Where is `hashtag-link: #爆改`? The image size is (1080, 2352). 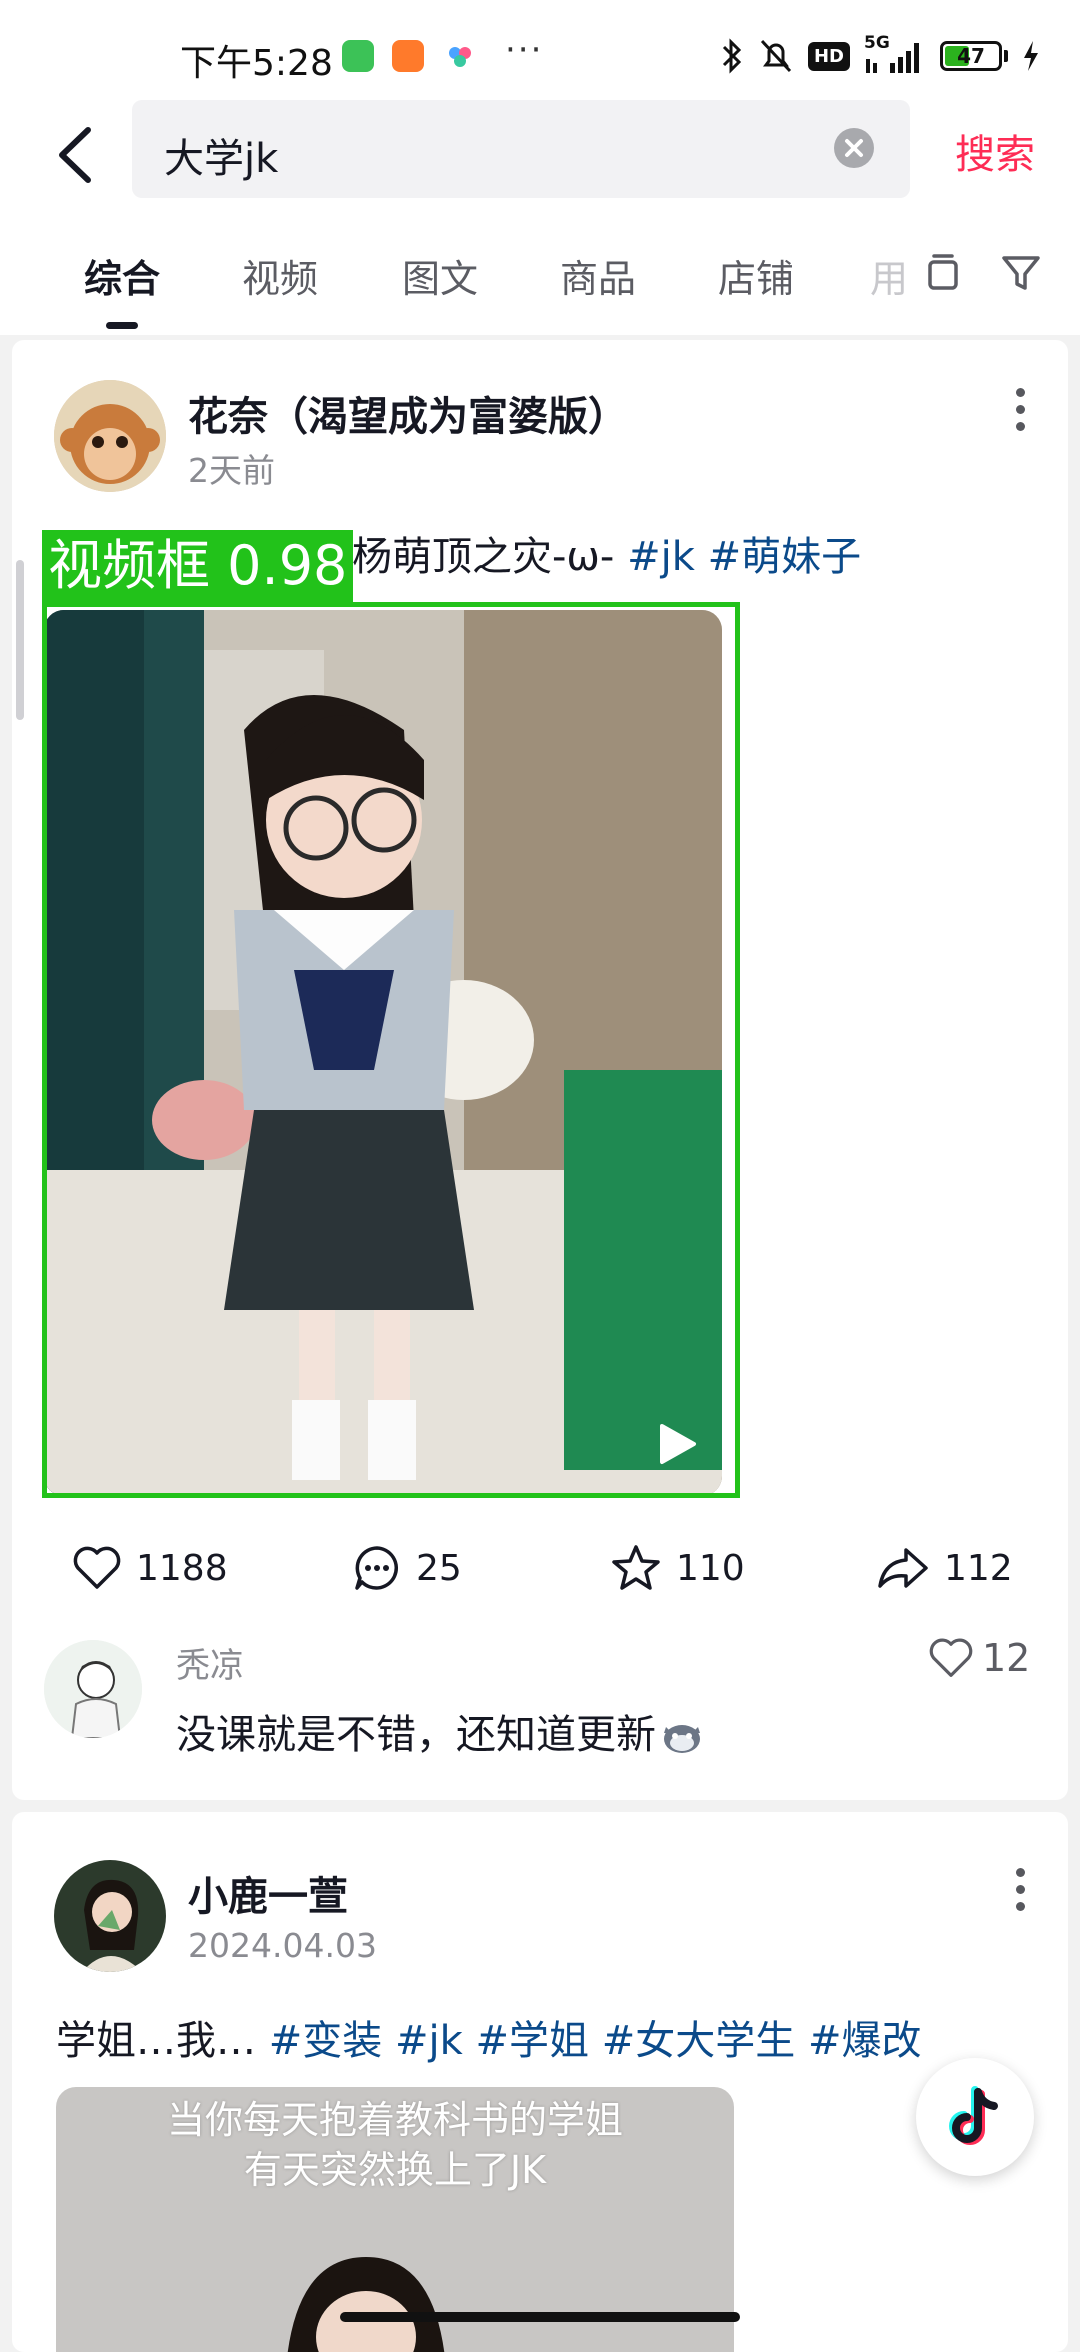 hashtag-link: #爆改 is located at coordinates (865, 2041).